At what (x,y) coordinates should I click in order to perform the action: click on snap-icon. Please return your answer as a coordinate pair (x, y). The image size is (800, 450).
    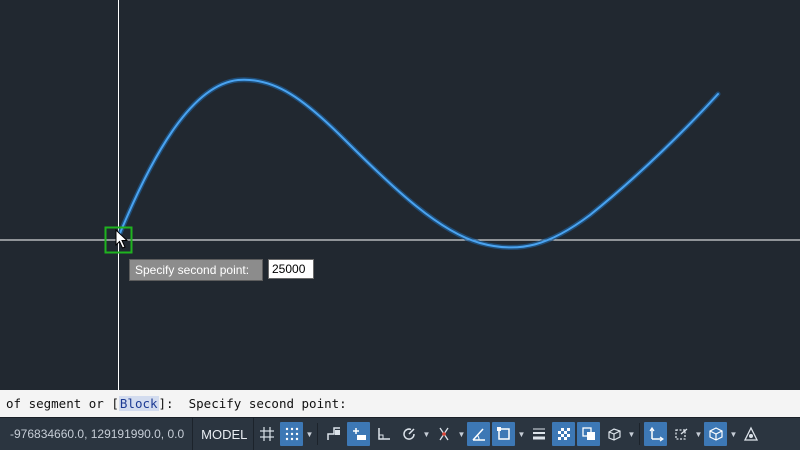
    Looking at the image, I should click on (292, 434).